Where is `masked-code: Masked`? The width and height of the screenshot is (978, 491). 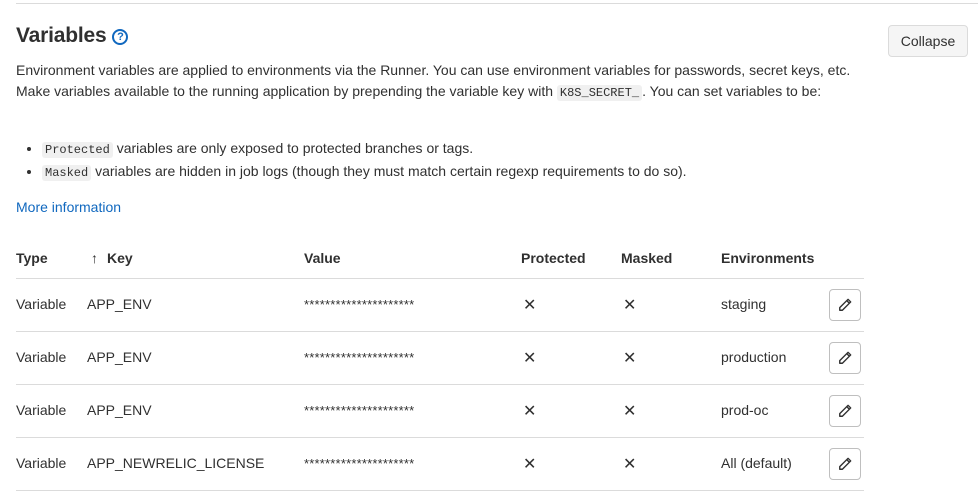
masked-code: Masked is located at coordinates (67, 173).